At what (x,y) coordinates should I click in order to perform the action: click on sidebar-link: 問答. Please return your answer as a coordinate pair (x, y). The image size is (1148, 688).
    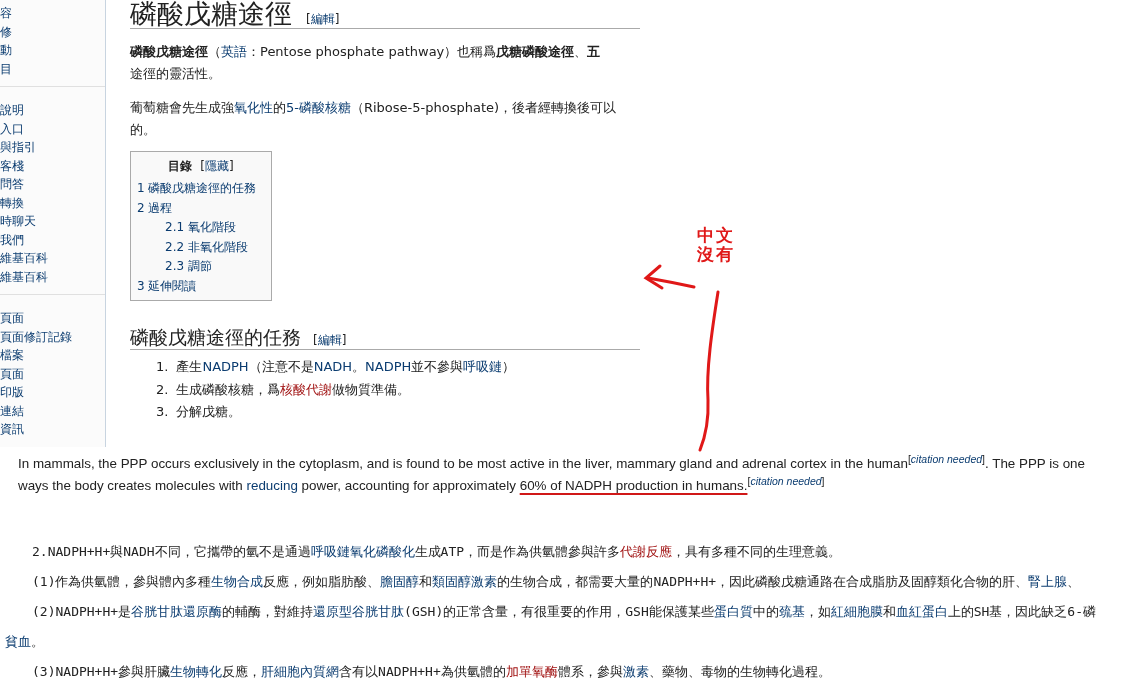
    Looking at the image, I should click on (52, 184).